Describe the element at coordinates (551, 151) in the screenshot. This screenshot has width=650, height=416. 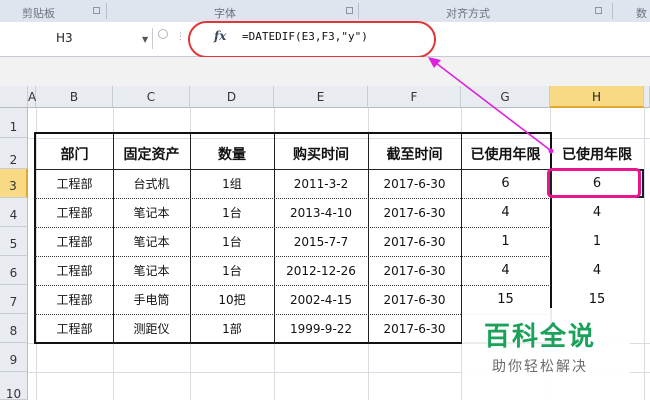
I see `callout-arrow-tail` at that location.